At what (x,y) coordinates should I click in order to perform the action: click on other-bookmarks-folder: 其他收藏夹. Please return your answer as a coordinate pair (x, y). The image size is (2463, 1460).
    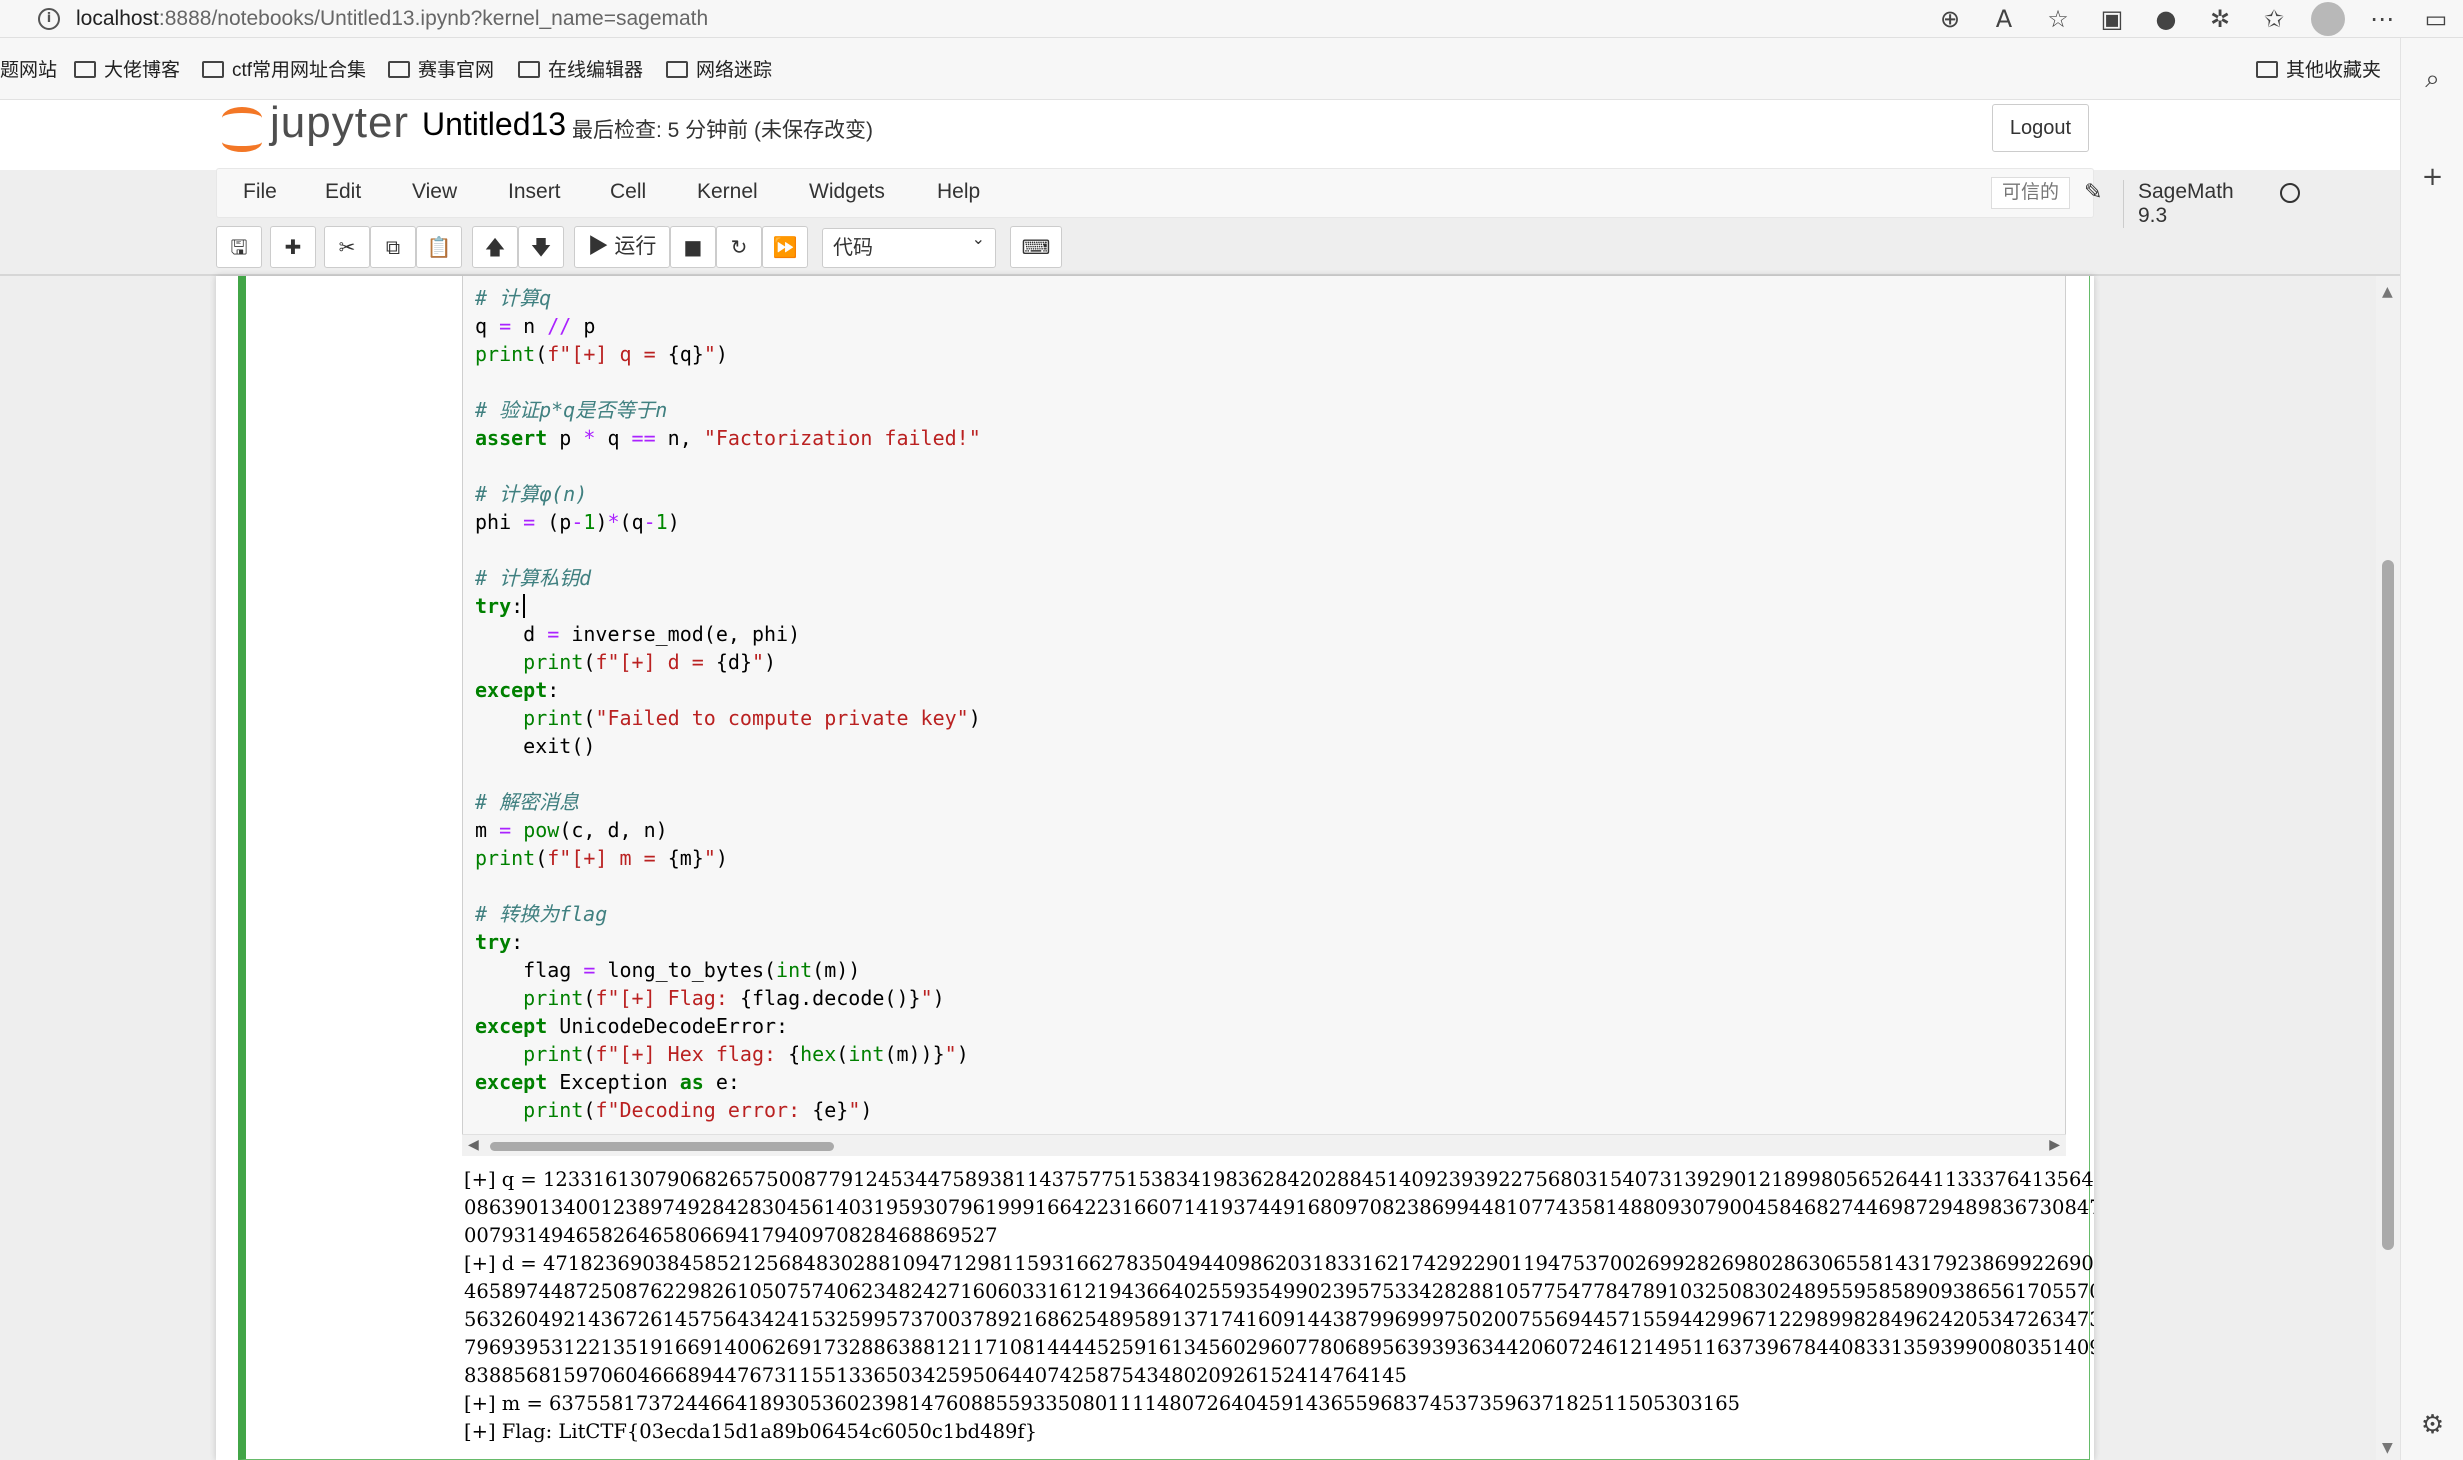
    Looking at the image, I should click on (2318, 68).